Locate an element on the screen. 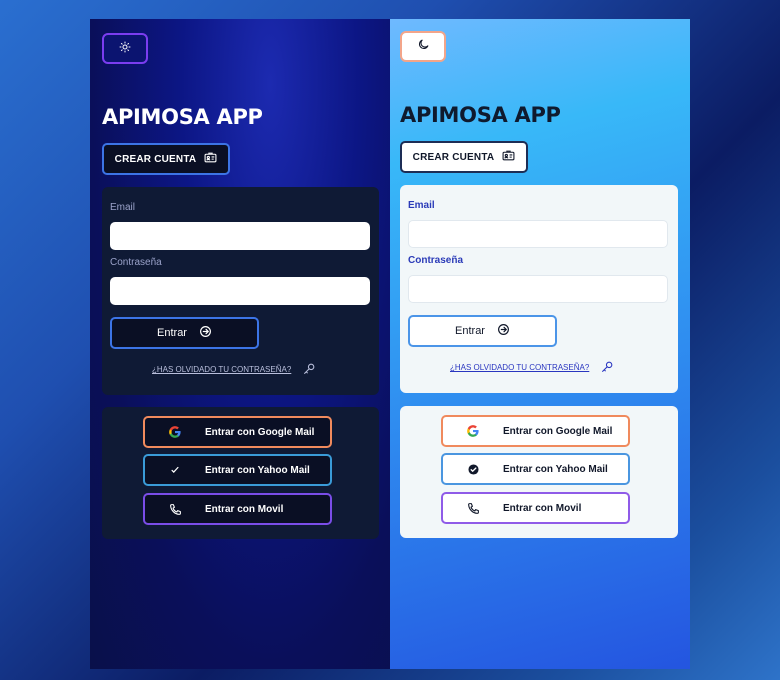 The image size is (780, 680). sun-icon is located at coordinates (125, 49).